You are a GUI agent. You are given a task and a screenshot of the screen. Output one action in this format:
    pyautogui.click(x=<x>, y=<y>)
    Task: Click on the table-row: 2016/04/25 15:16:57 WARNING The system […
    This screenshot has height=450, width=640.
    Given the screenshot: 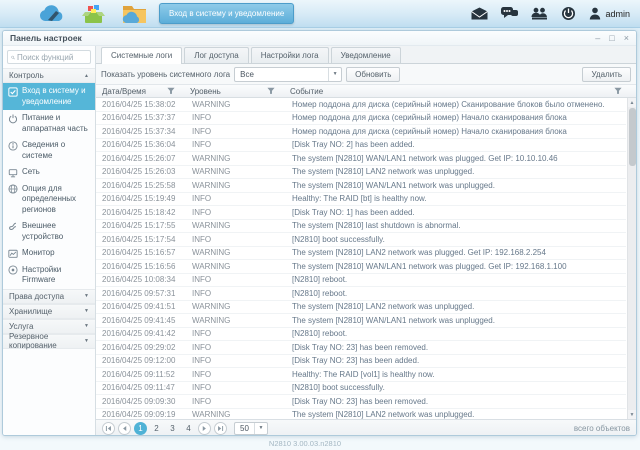 What is the action you would take?
    pyautogui.click(x=361, y=253)
    